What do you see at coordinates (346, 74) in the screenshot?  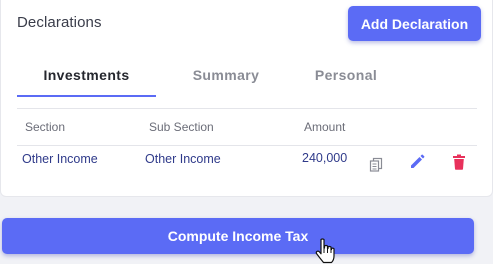 I see `tab-personal: Personal` at bounding box center [346, 74].